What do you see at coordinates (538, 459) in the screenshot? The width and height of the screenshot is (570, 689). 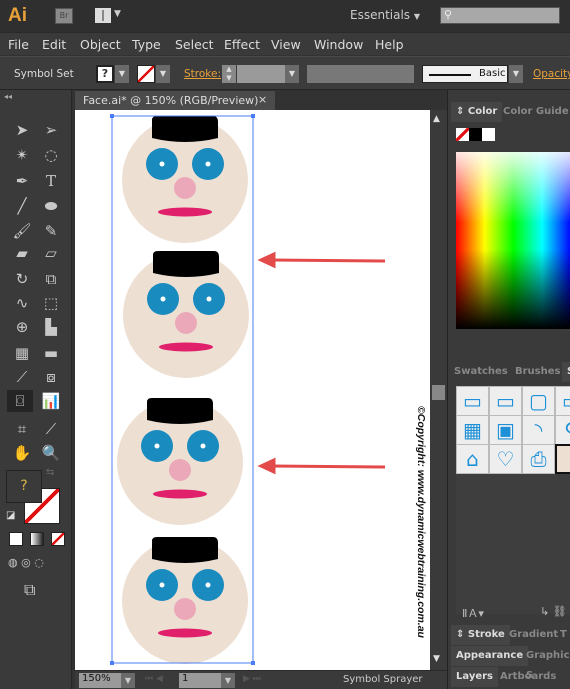 I see `symbol-printer: ⎙` at bounding box center [538, 459].